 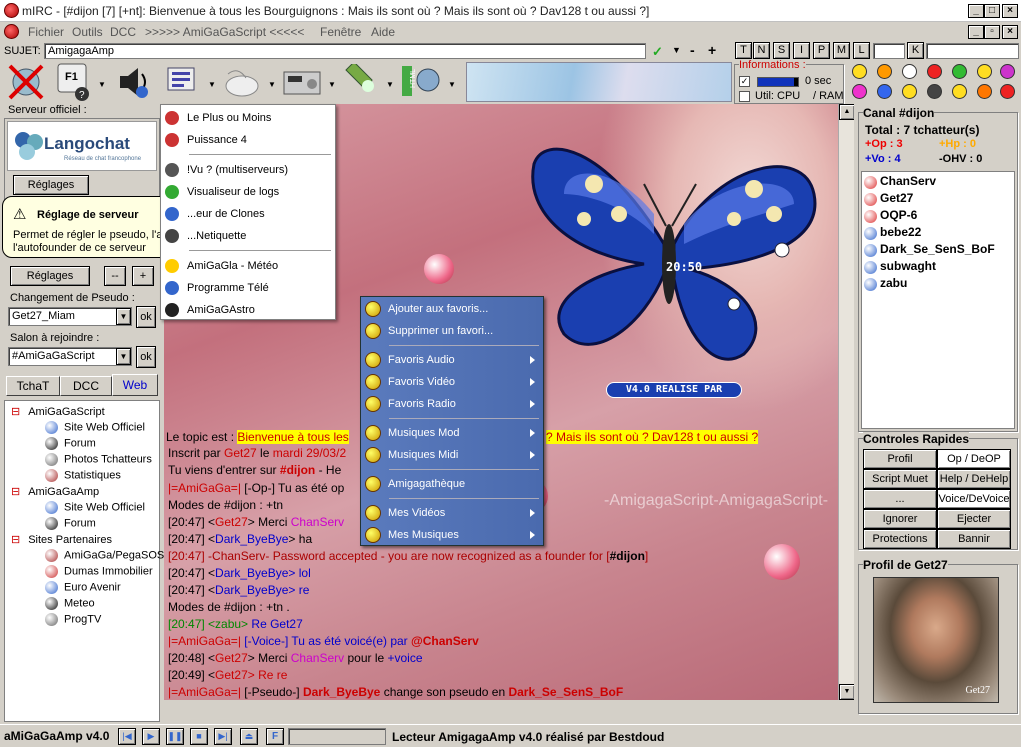 I want to click on smiley-wink-icon, so click(x=959, y=91).